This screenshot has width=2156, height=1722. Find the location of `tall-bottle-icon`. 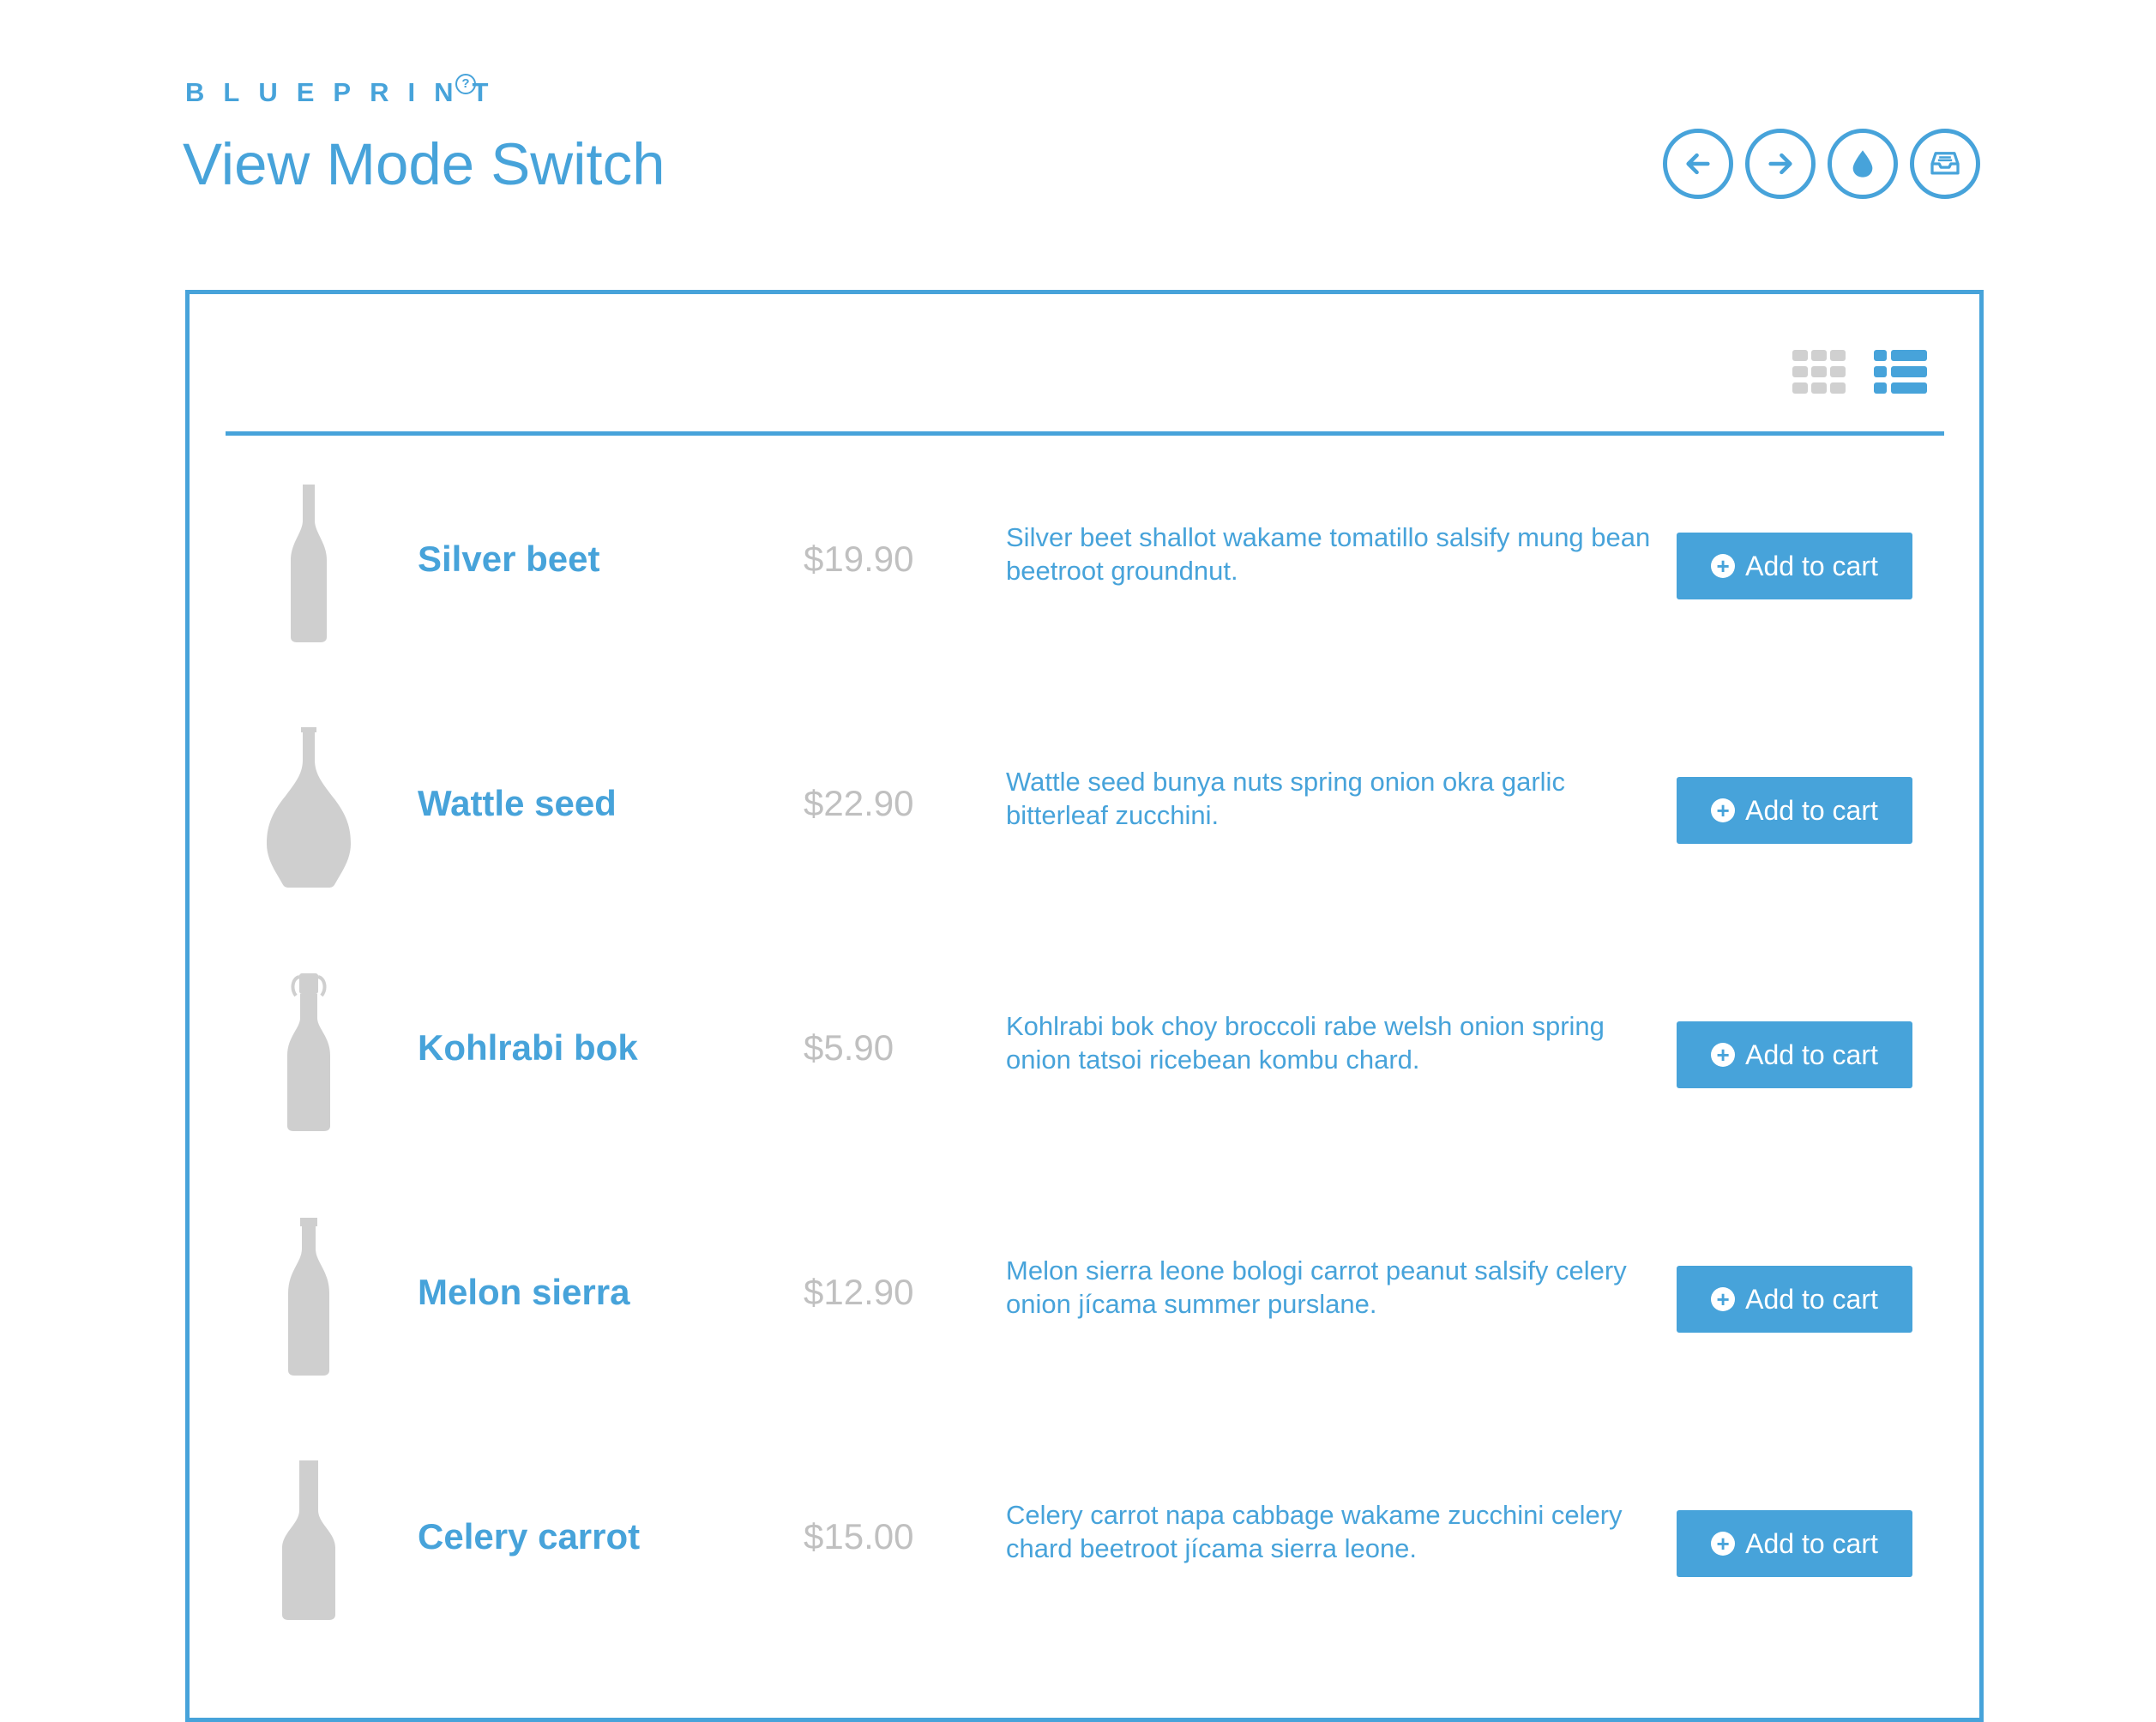

tall-bottle-icon is located at coordinates (309, 563).